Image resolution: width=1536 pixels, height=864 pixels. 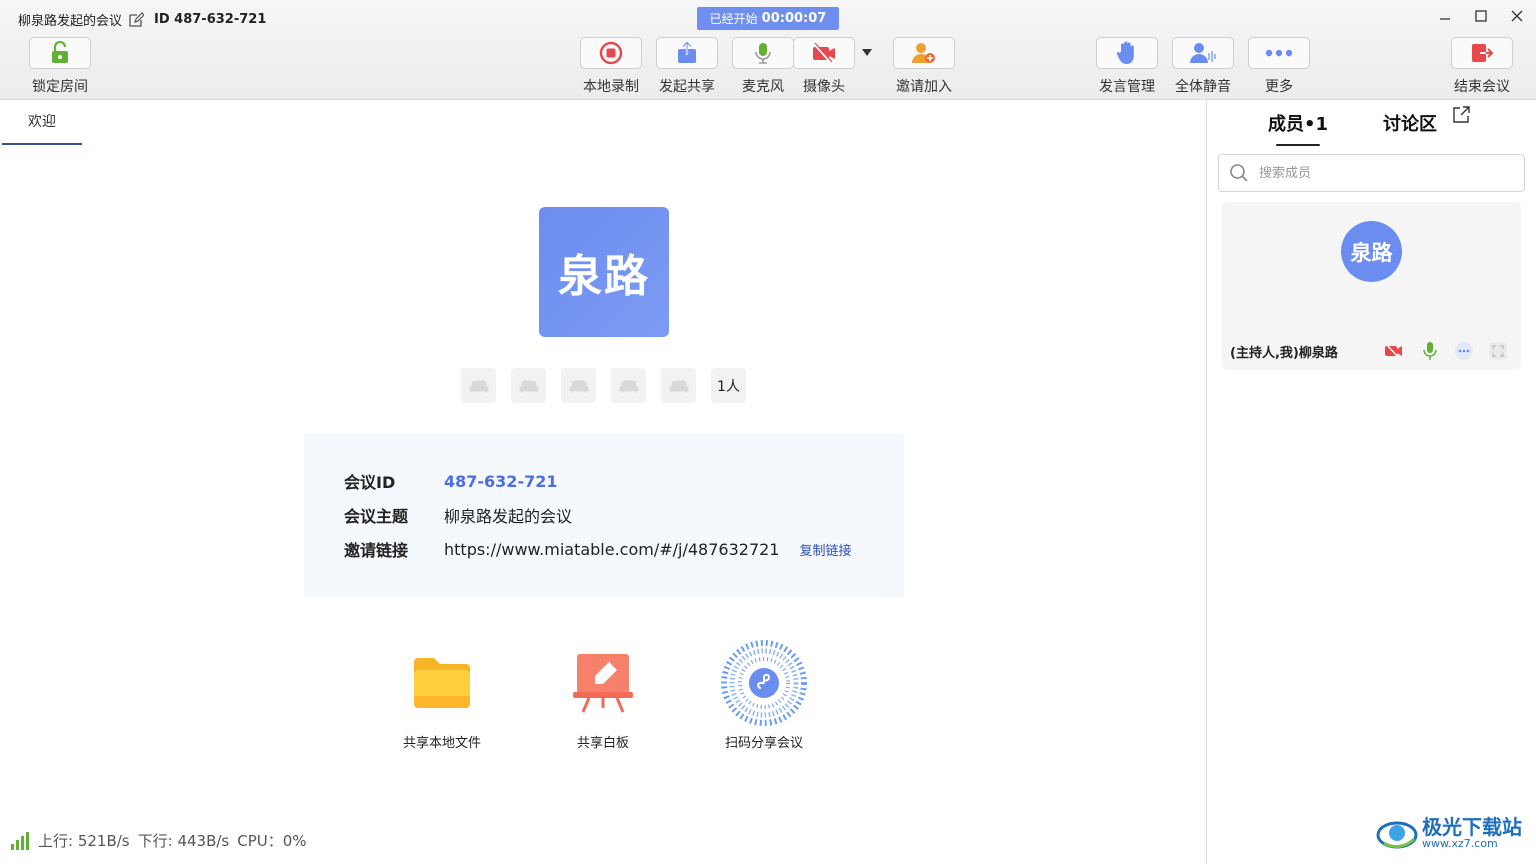 I want to click on window-title: 柳泉路发起的会议 ID 487-632-721, so click(x=142, y=19).